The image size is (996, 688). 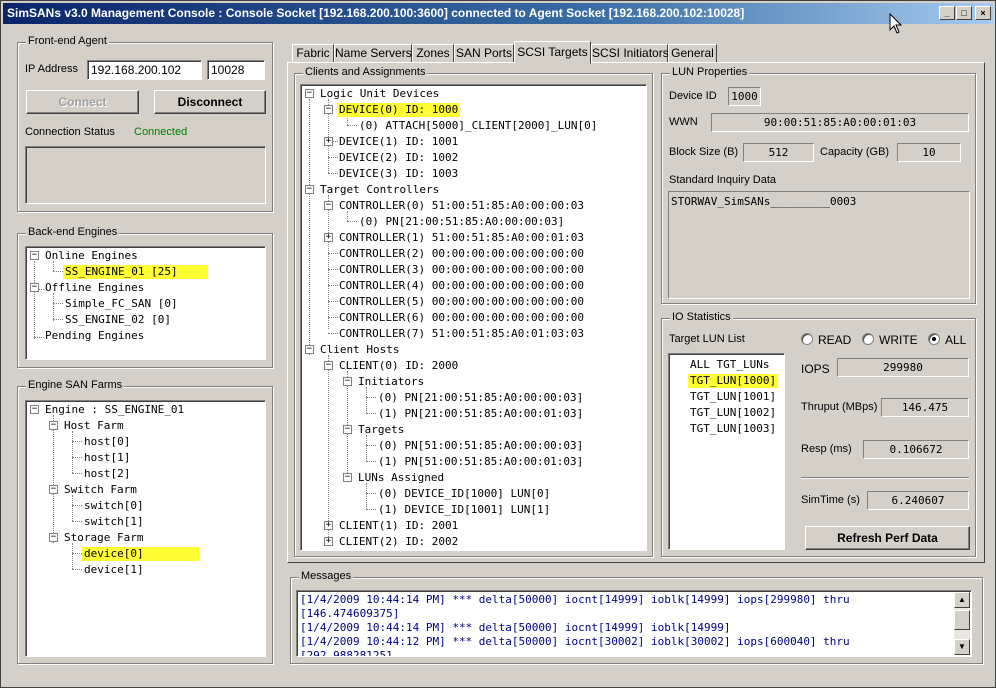 I want to click on tab-general: General, so click(x=692, y=53).